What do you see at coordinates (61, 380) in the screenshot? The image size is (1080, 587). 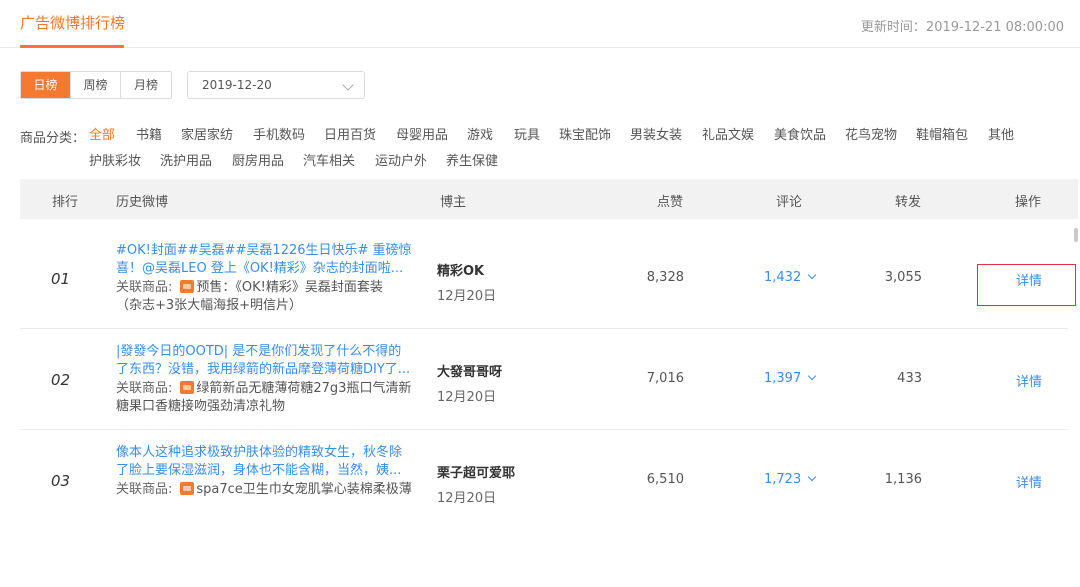 I see `rank-number: 02` at bounding box center [61, 380].